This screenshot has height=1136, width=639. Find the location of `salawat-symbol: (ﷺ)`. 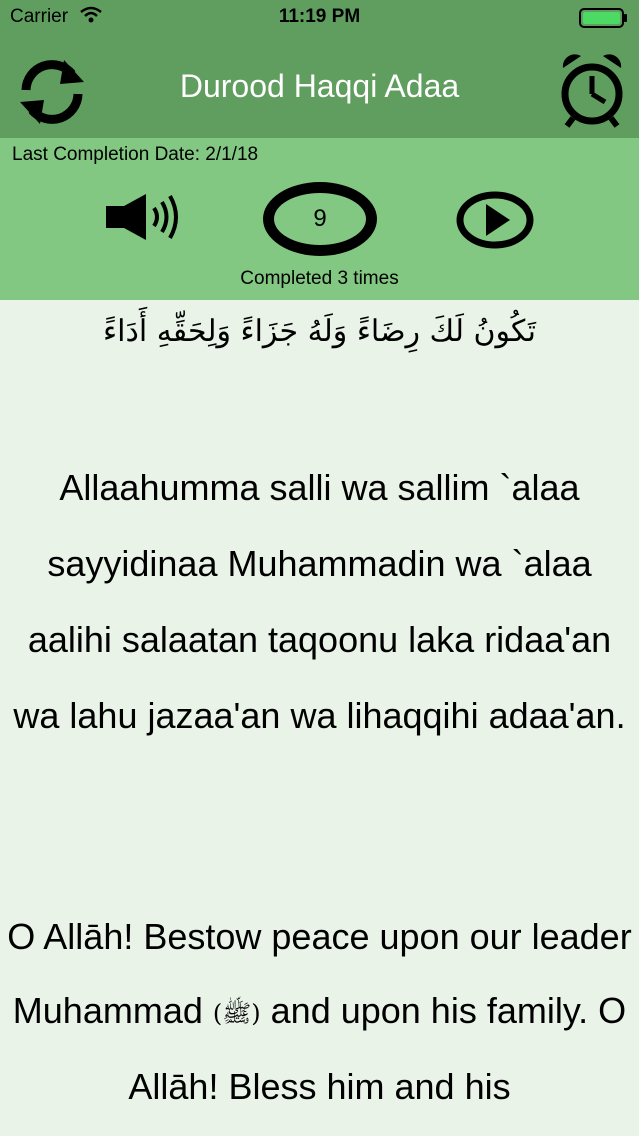

salawat-symbol: (ﷺ) is located at coordinates (236, 1013).